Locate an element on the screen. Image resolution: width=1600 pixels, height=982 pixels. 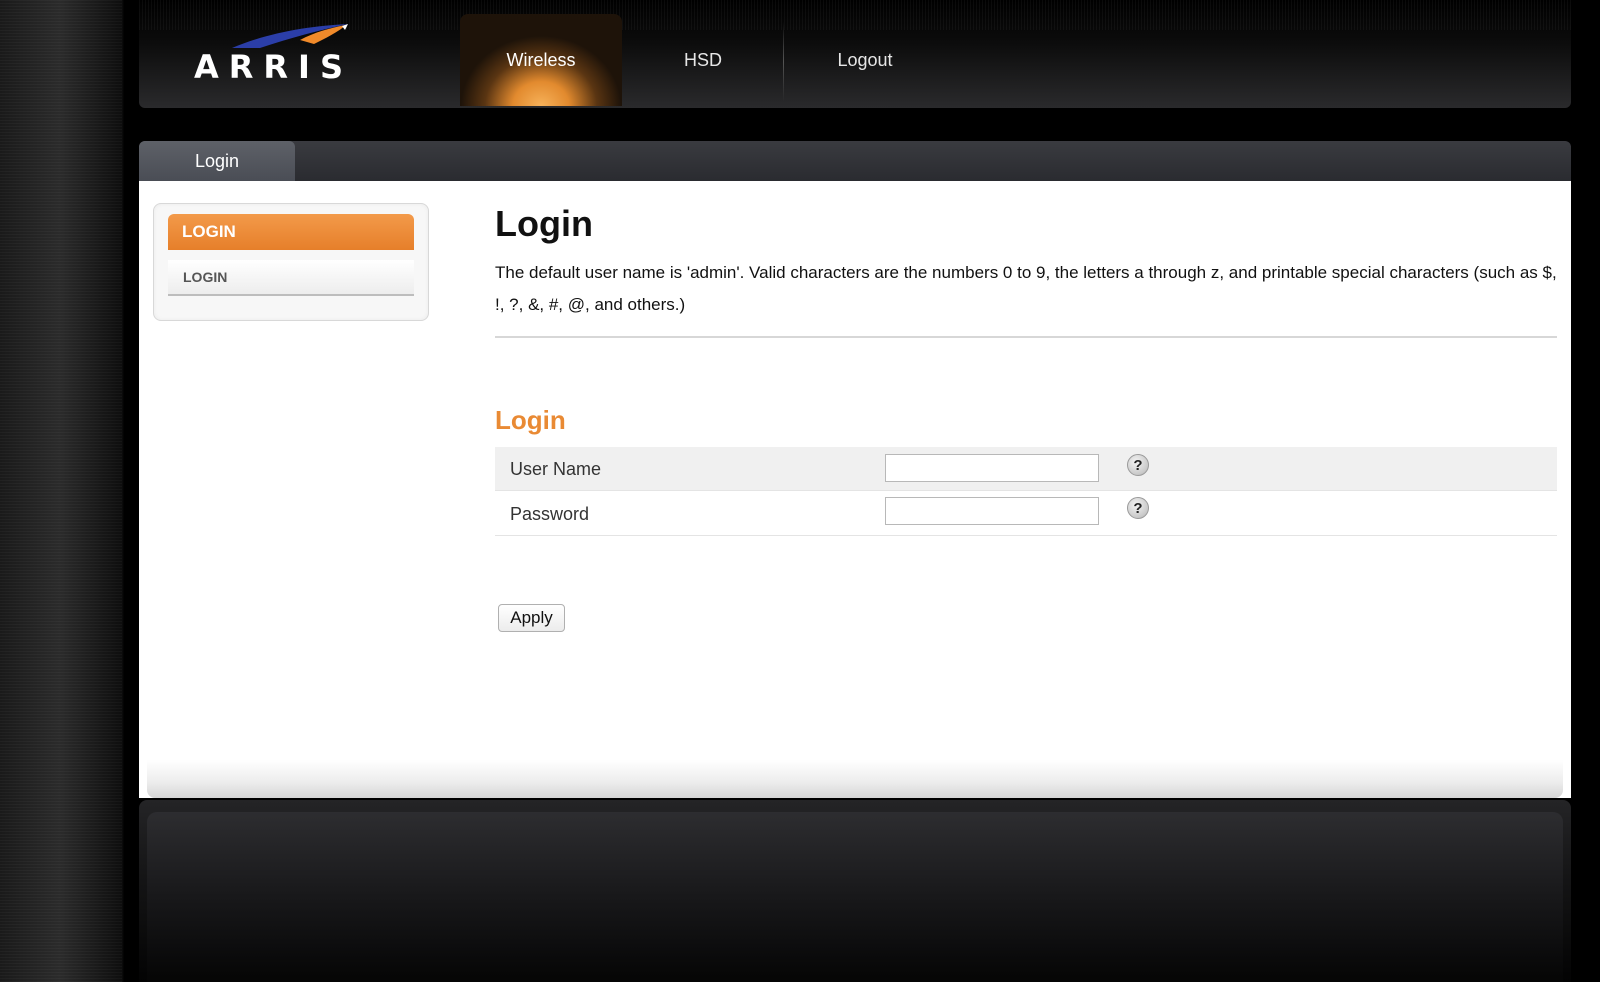
page-title: Login is located at coordinates (544, 223).